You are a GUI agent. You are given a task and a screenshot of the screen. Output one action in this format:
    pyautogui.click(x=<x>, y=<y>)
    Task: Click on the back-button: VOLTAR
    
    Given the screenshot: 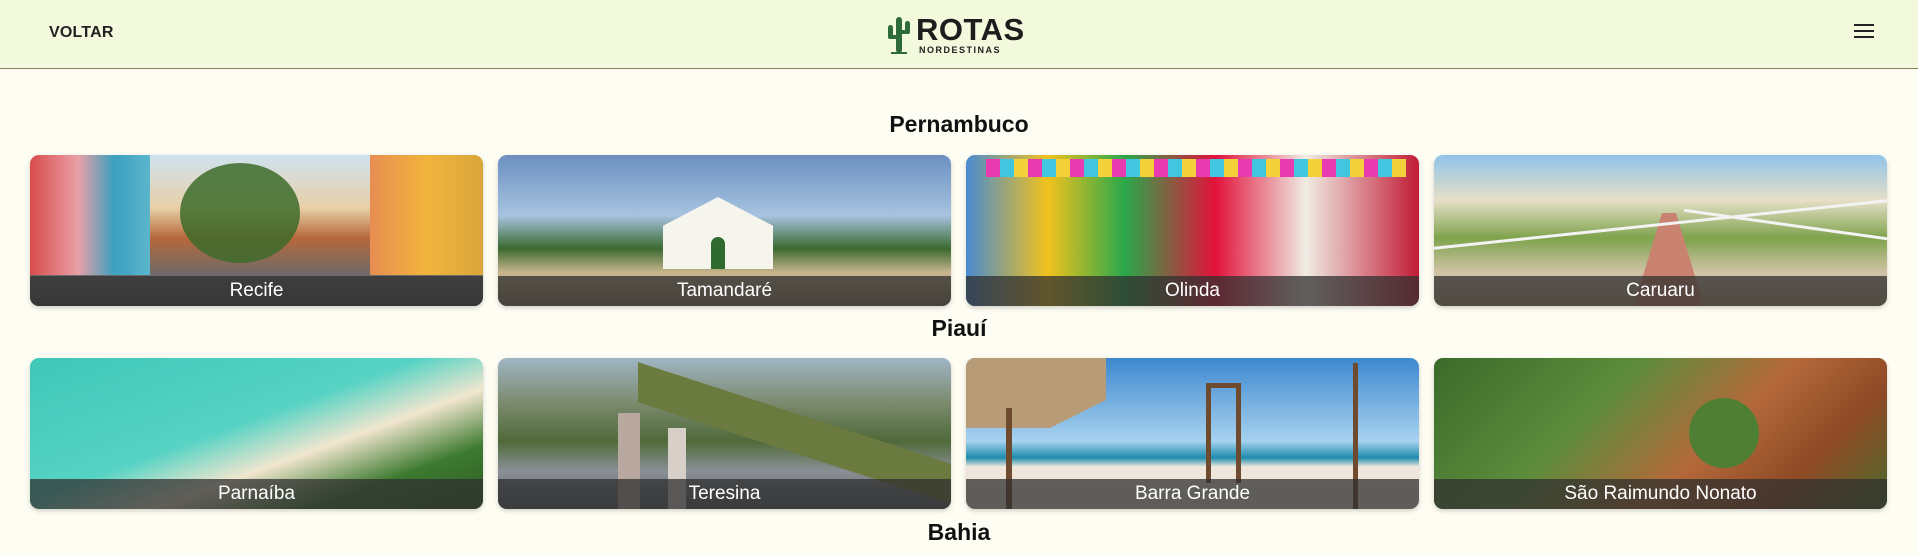 What is the action you would take?
    pyautogui.click(x=81, y=33)
    